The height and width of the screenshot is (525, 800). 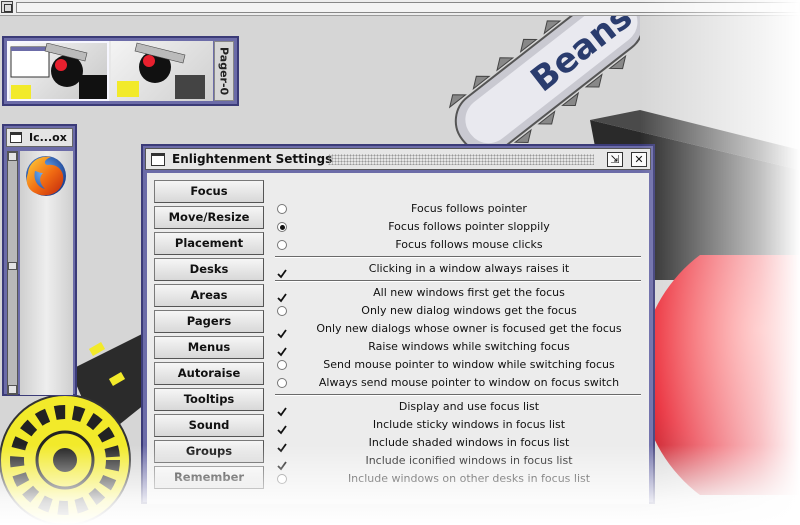 What do you see at coordinates (12, 273) in the screenshot?
I see `iconbox-scrollbar` at bounding box center [12, 273].